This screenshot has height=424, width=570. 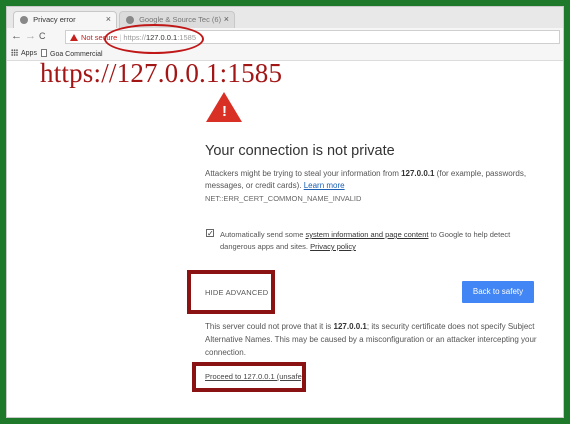 I want to click on highlight-box-advanced, so click(x=231, y=292).